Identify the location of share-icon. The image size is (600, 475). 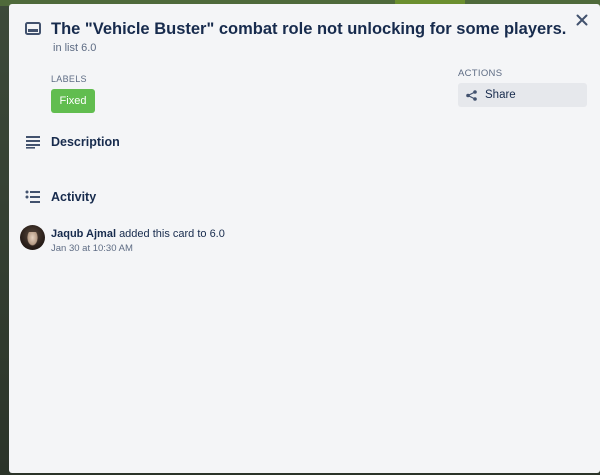
(471, 95).